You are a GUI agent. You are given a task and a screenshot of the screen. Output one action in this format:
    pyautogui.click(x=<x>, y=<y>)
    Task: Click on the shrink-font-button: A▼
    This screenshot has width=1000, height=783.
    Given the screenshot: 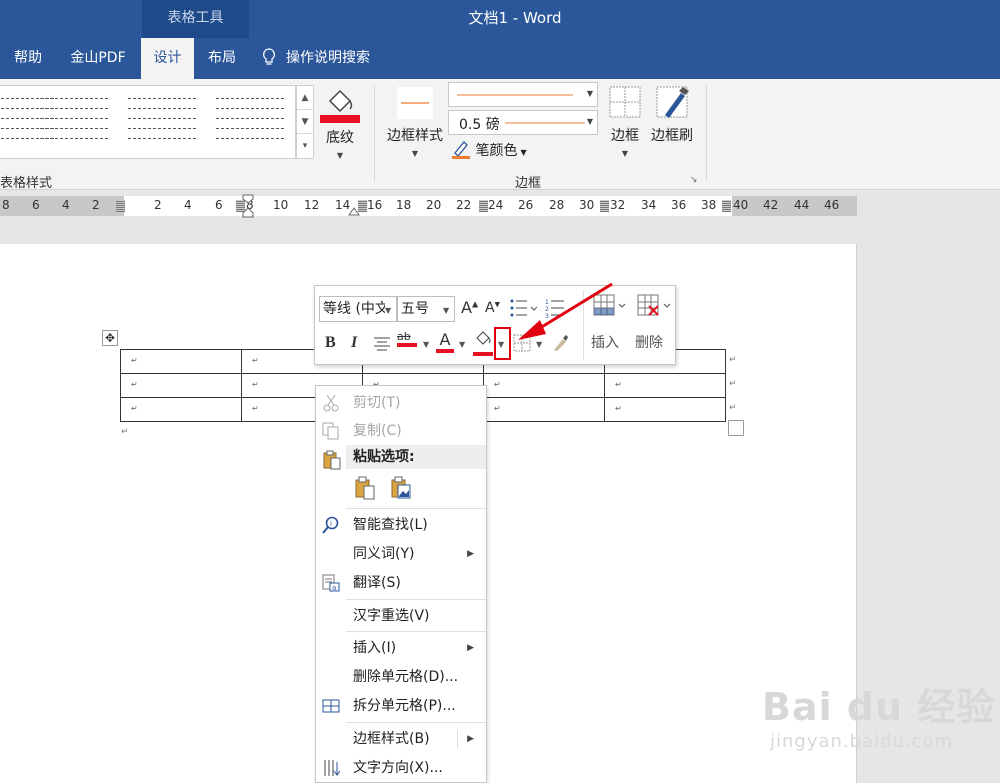 What is the action you would take?
    pyautogui.click(x=492, y=308)
    